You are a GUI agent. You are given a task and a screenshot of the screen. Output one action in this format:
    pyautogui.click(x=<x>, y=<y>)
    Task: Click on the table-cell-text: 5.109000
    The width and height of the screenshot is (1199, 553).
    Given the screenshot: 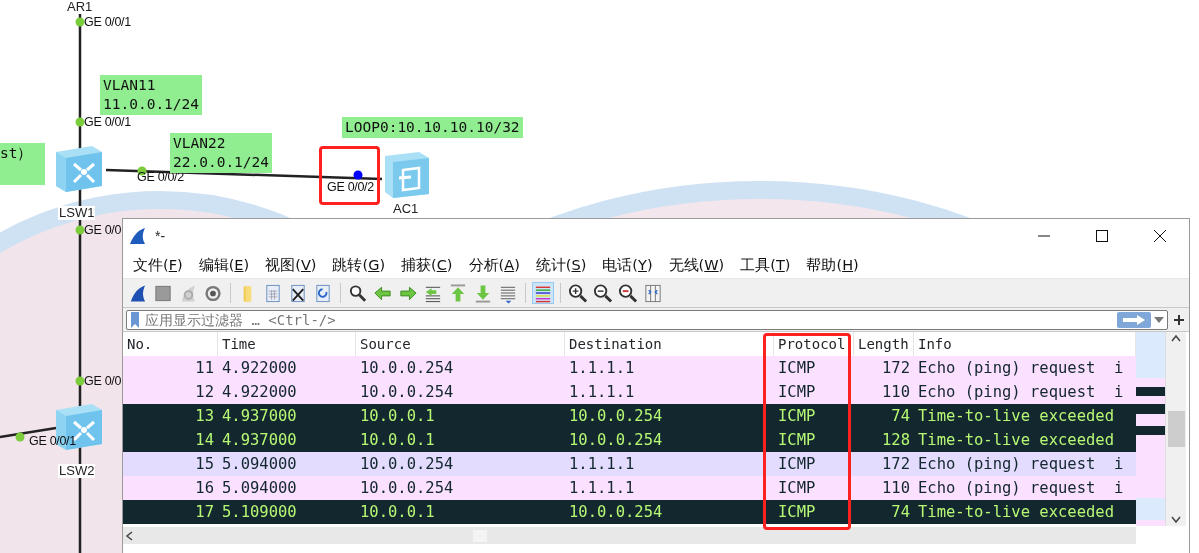 What is the action you would take?
    pyautogui.click(x=259, y=512)
    